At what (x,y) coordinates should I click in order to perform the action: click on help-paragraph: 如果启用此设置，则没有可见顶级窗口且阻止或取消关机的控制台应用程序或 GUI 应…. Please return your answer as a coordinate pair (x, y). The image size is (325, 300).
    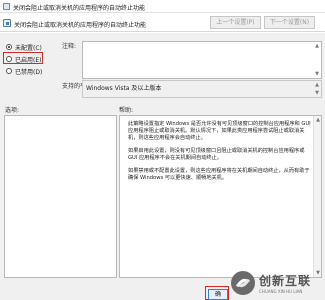
    Looking at the image, I should click on (216, 154).